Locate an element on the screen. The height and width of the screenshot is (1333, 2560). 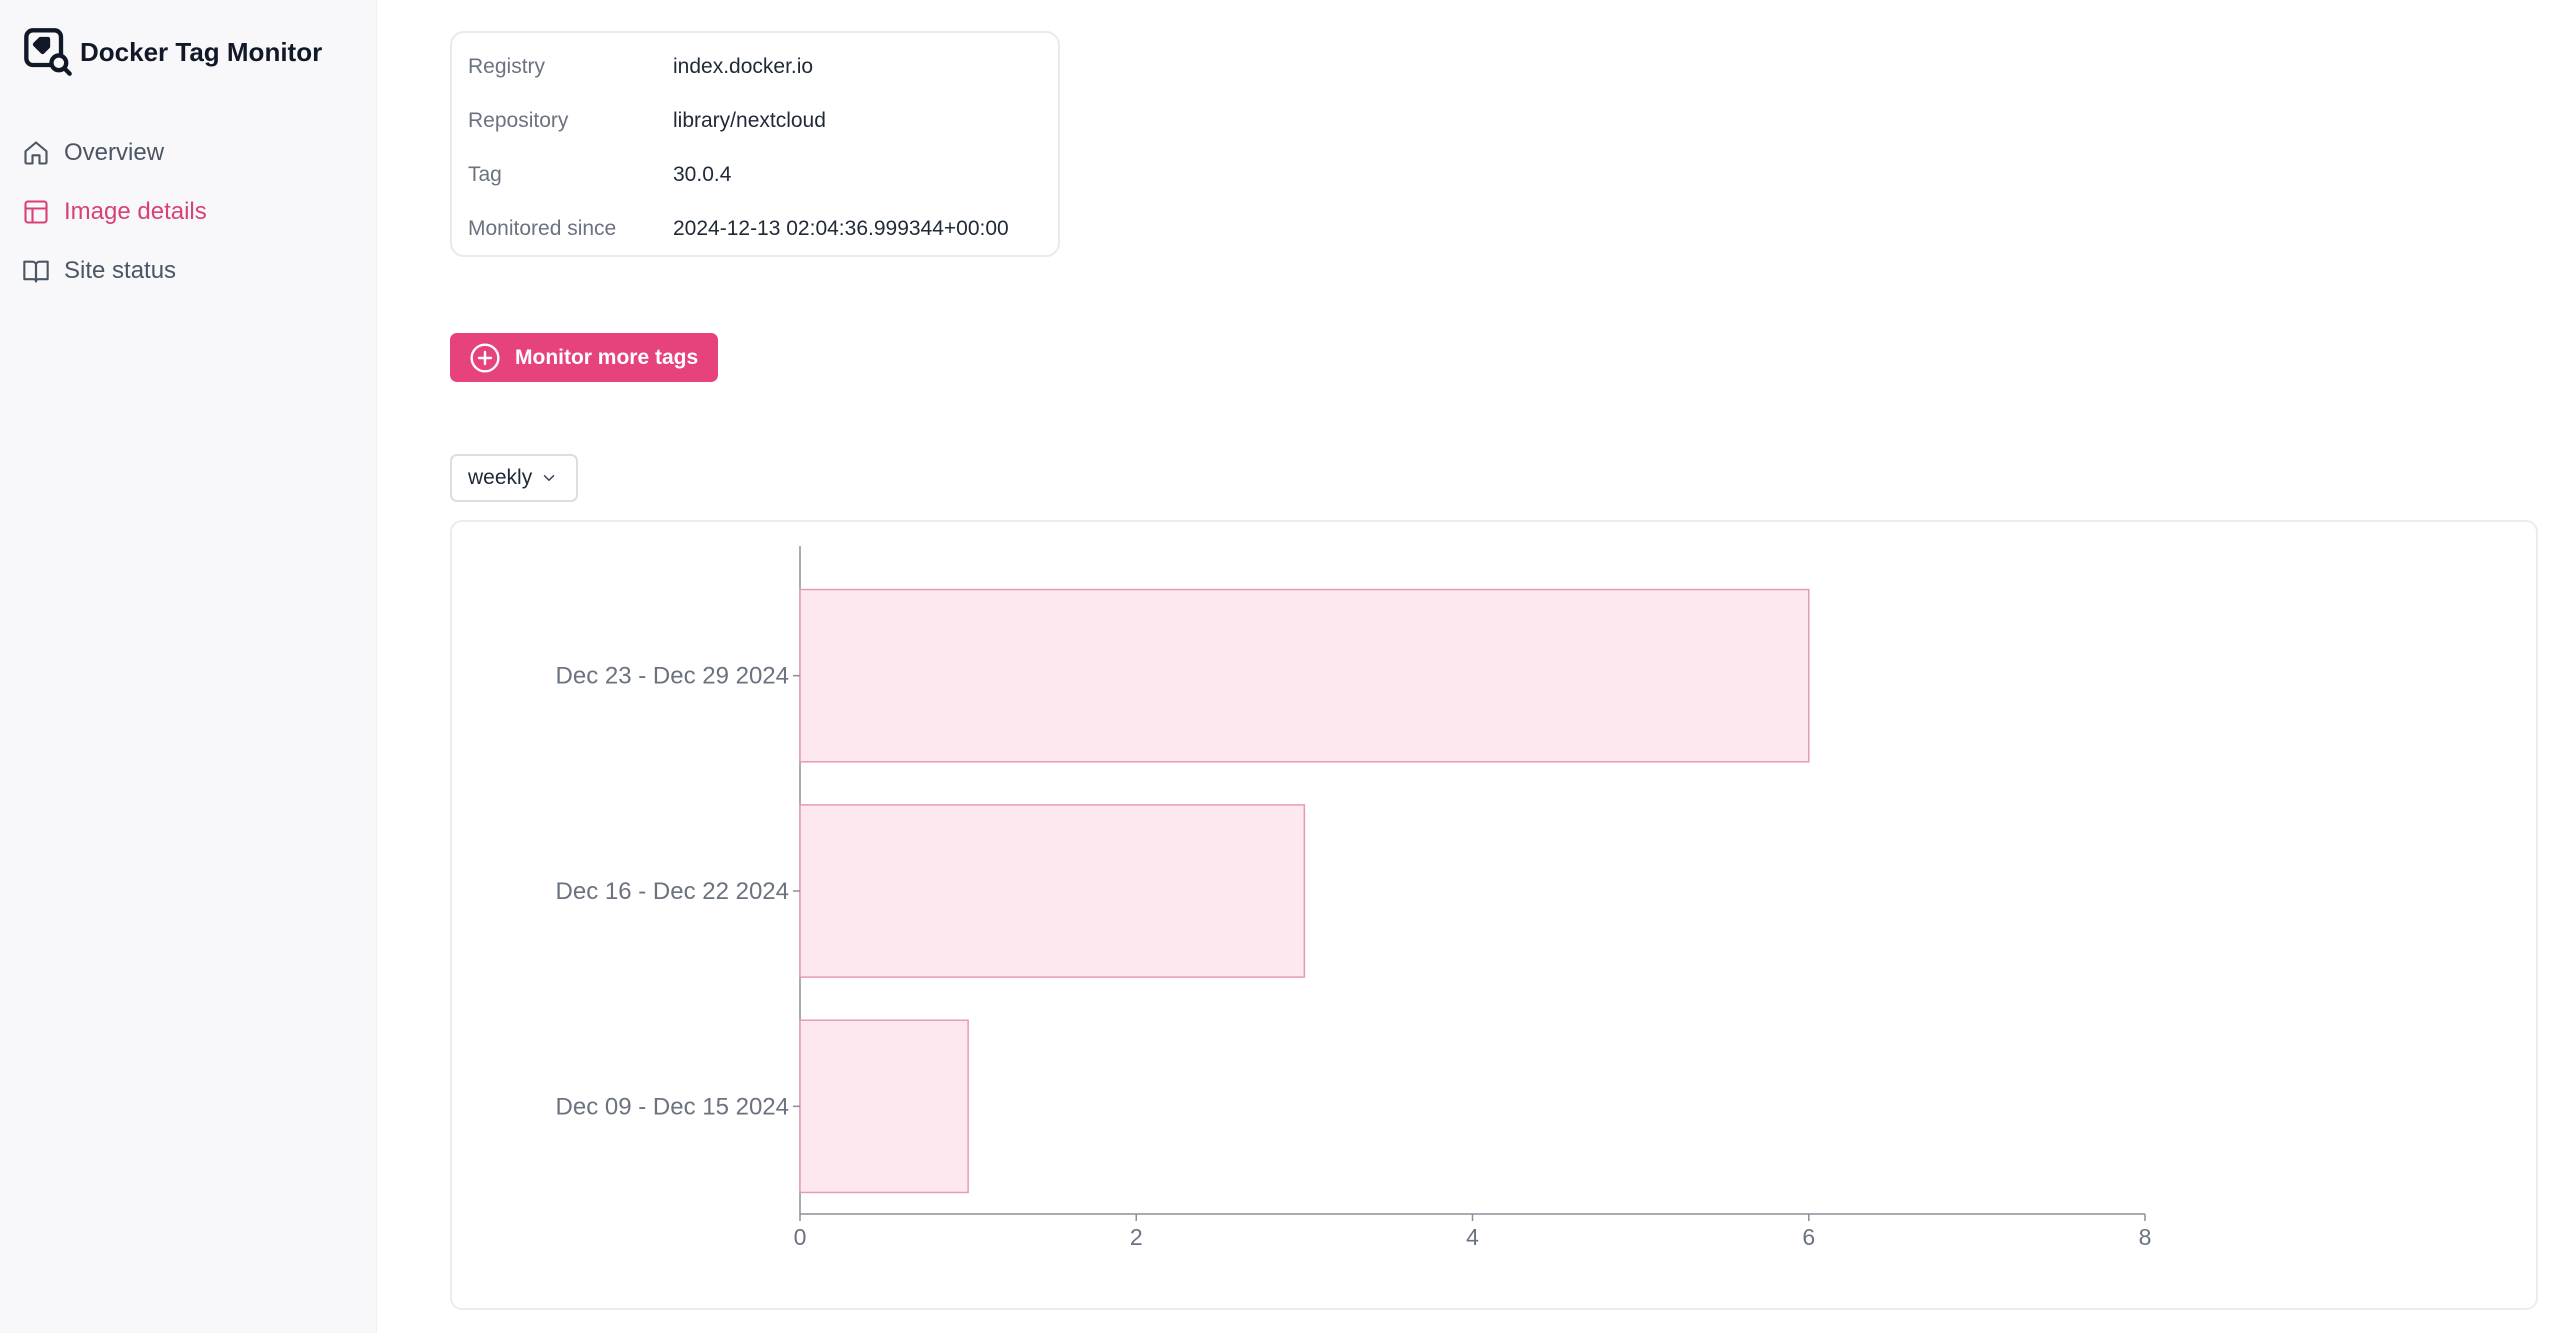
y-tick-label: Dec 16 - Dec 22 2024 is located at coordinates (672, 891).